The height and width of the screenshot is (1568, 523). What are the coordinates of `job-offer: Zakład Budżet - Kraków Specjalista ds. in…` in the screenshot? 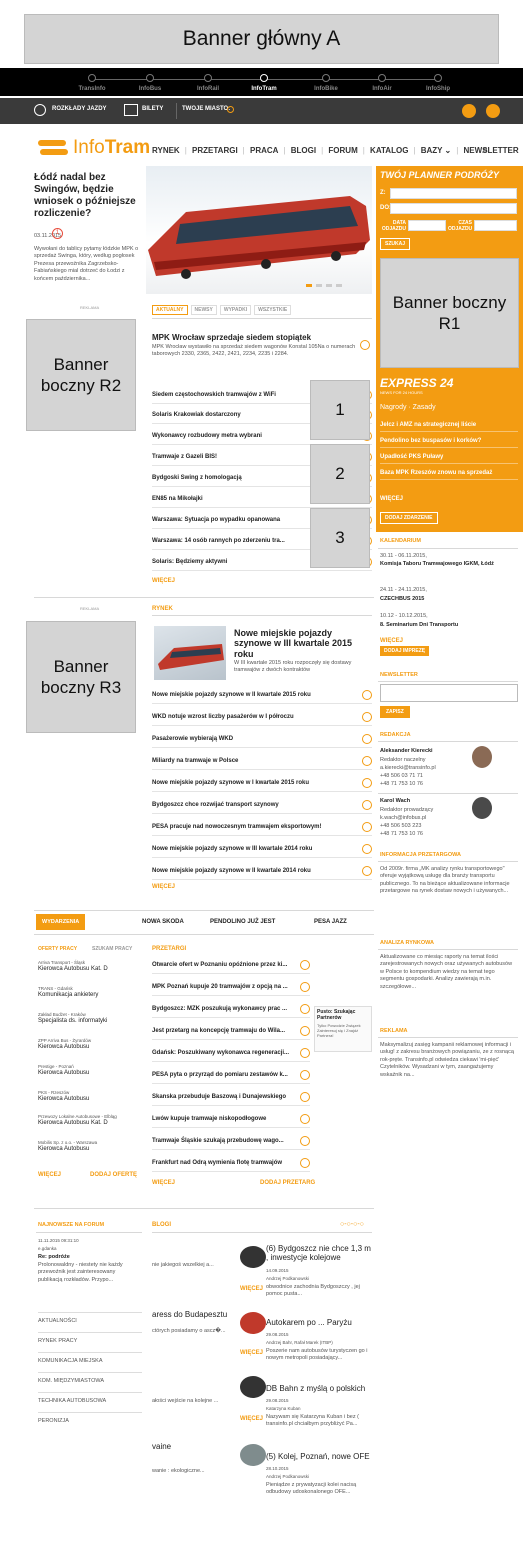 It's located at (92, 1018).